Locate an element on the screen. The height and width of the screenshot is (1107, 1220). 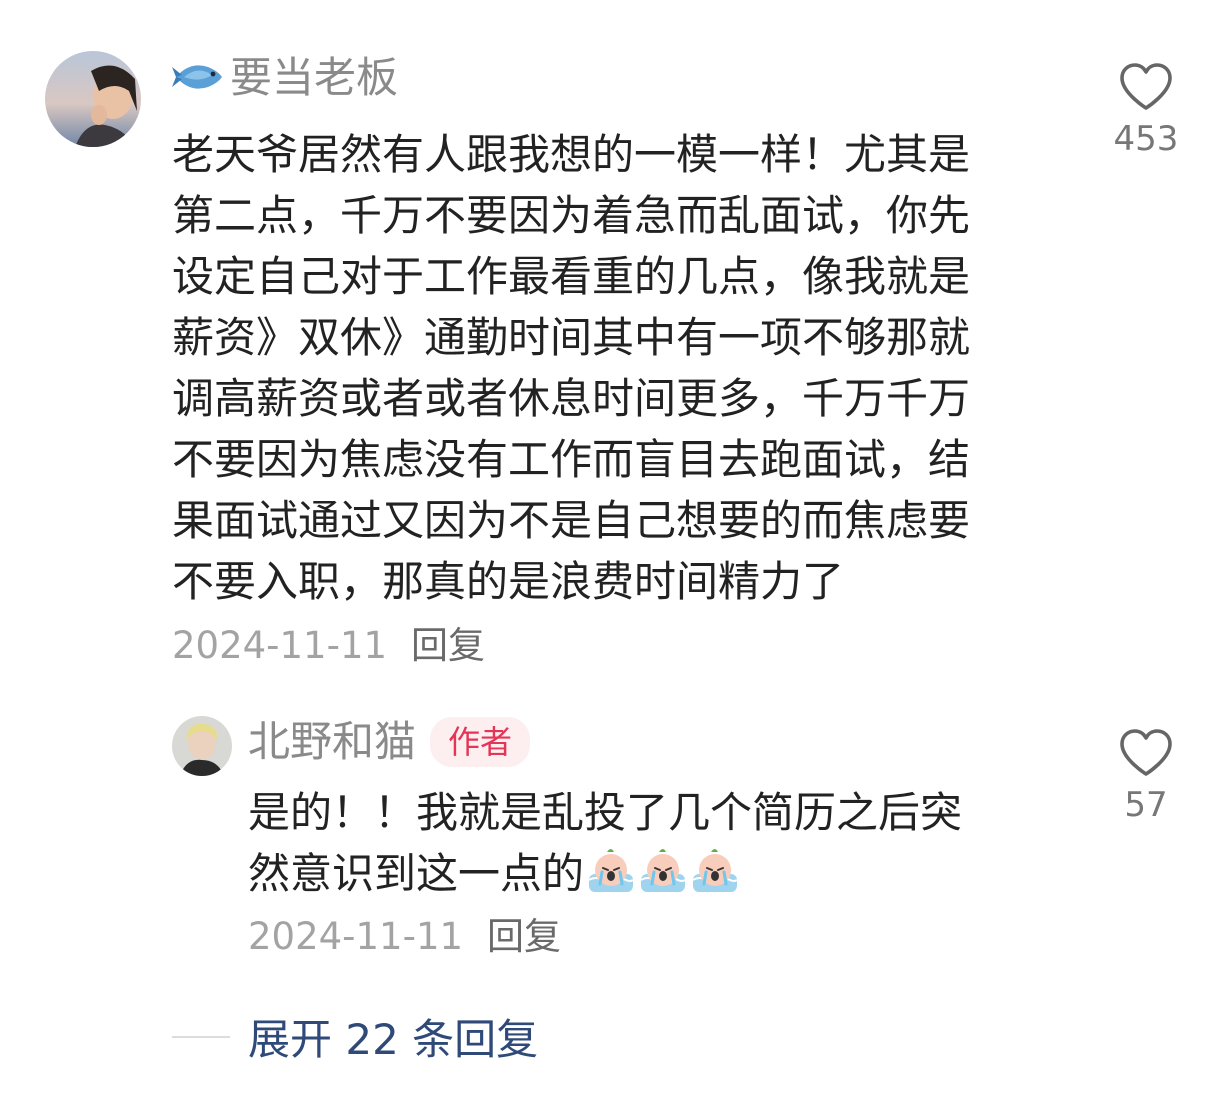
like-button: 453 is located at coordinates (1146, 111).